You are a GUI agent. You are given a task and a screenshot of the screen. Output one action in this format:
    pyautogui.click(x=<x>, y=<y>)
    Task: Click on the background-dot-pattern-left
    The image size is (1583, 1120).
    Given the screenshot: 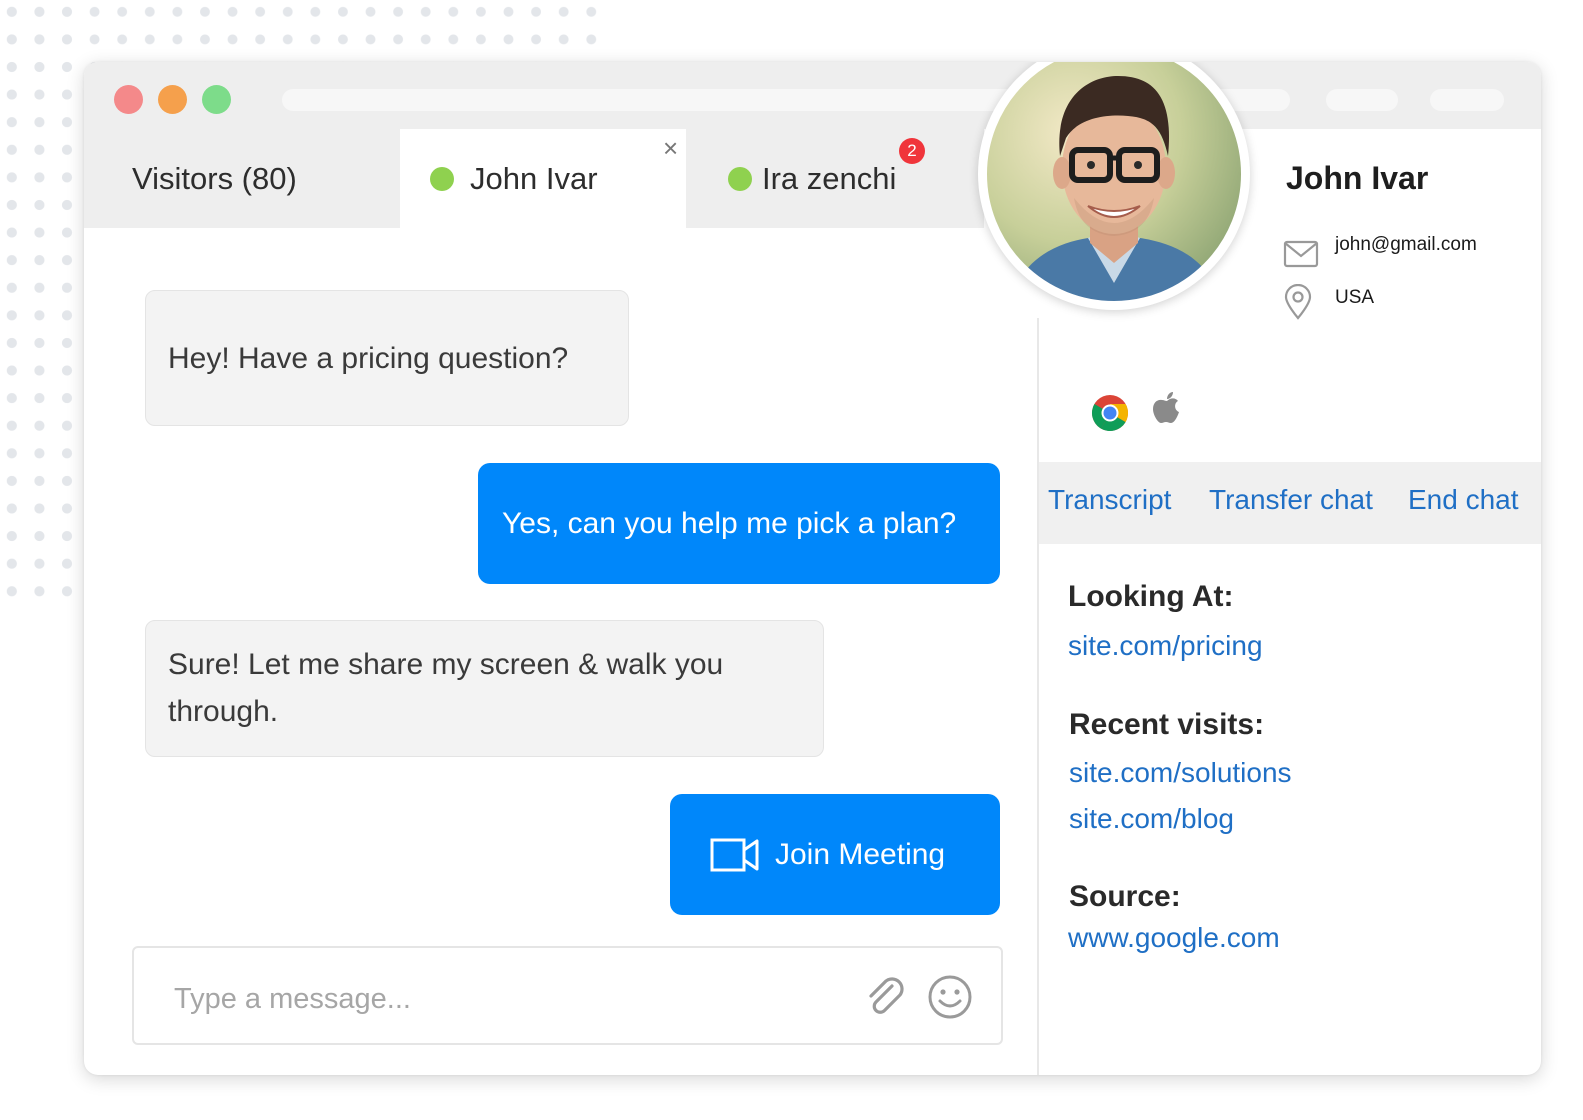 What is the action you would take?
    pyautogui.click(x=42, y=300)
    